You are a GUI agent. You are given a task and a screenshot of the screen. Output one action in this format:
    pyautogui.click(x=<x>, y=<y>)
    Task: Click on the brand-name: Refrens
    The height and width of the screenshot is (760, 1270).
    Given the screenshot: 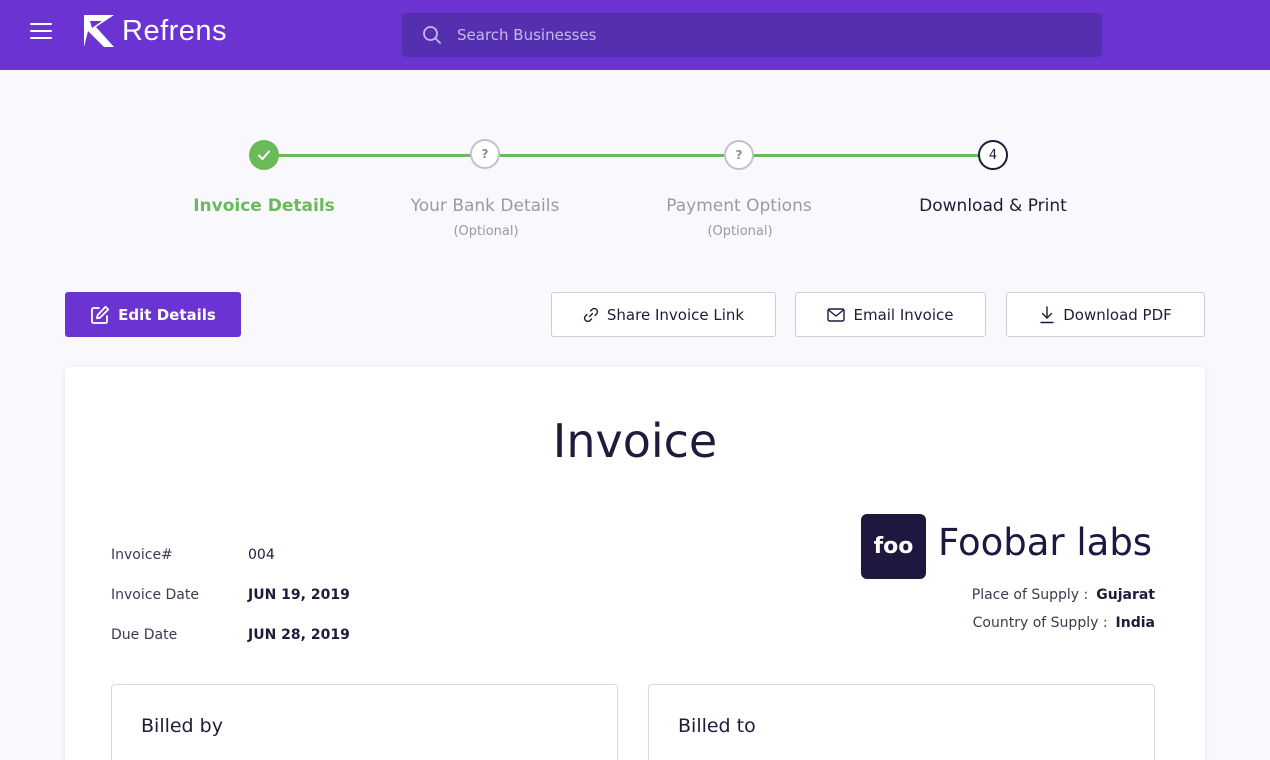 What is the action you would take?
    pyautogui.click(x=175, y=30)
    